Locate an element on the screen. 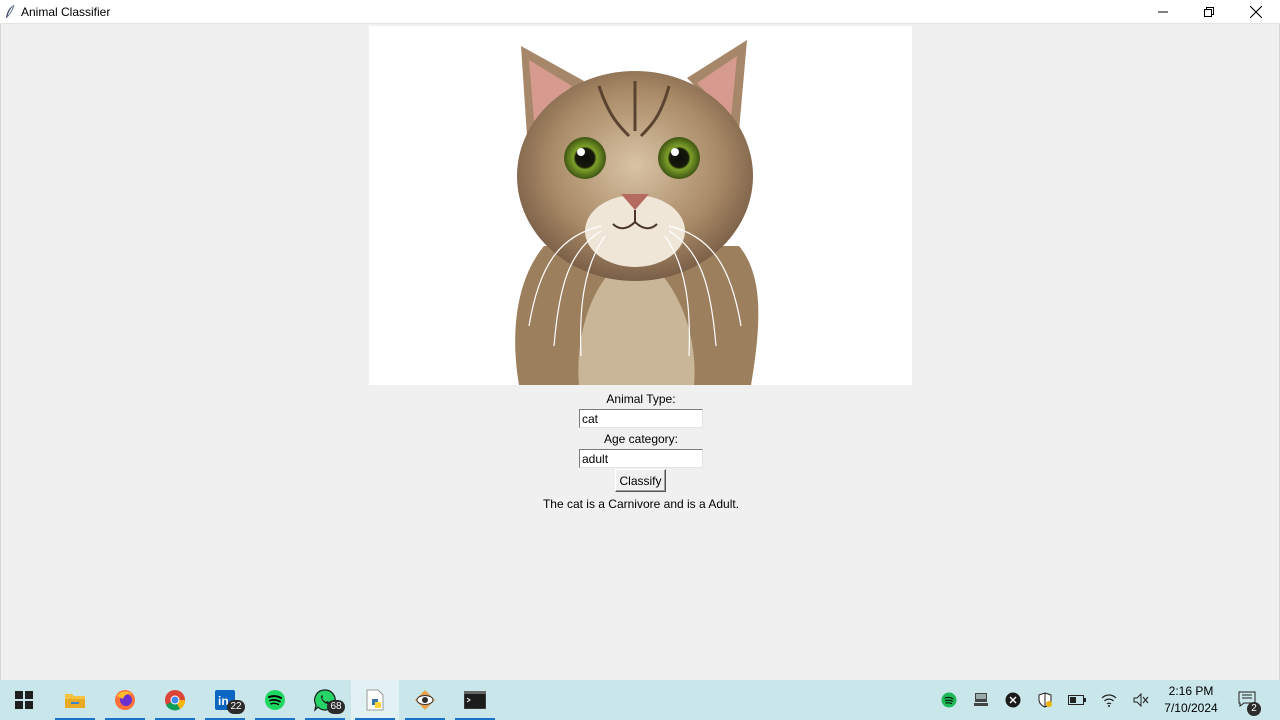  folder-icon is located at coordinates (75, 701).